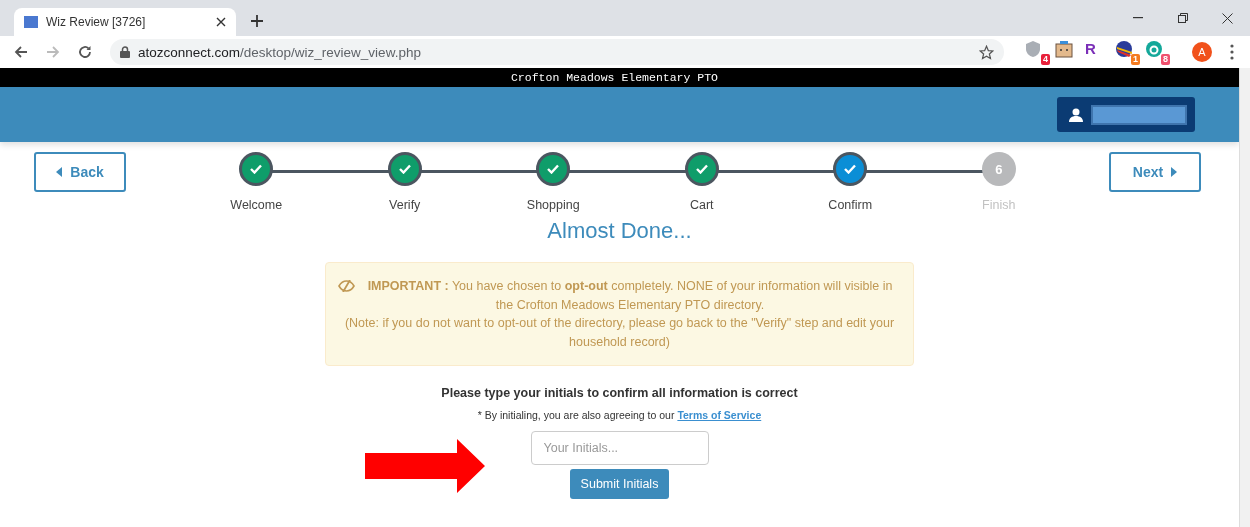 Image resolution: width=1250 pixels, height=527 pixels. Describe the element at coordinates (125, 52) in the screenshot. I see `lock-icon` at that location.